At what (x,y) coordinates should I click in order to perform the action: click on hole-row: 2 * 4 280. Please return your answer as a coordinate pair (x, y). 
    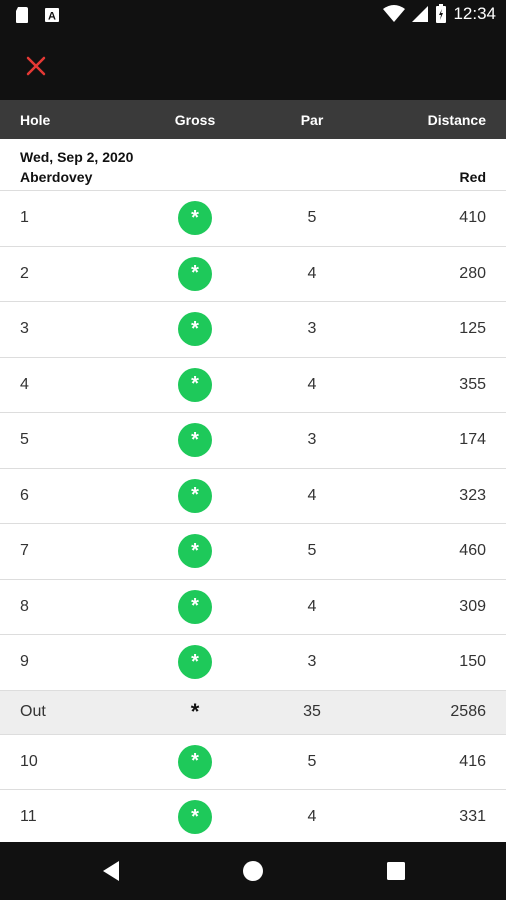
    Looking at the image, I should click on (253, 274).